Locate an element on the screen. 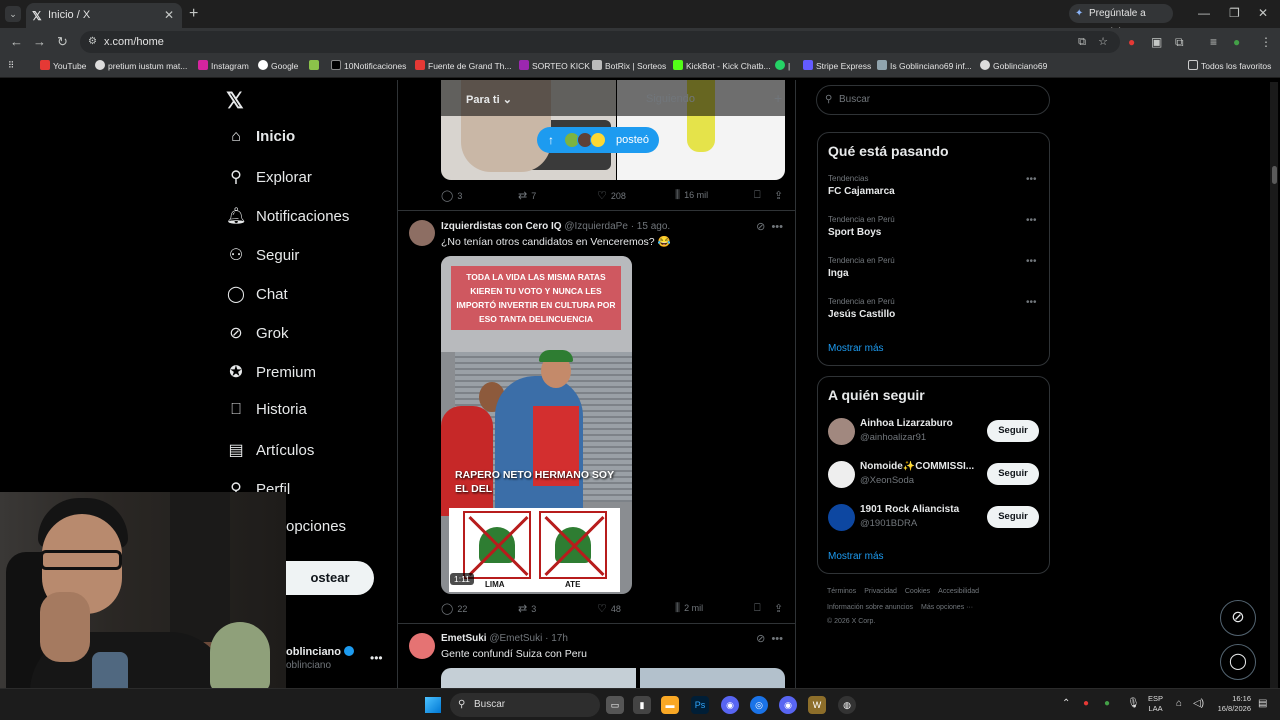 The width and height of the screenshot is (1280, 720). add-tab-icon: + is located at coordinates (778, 98).